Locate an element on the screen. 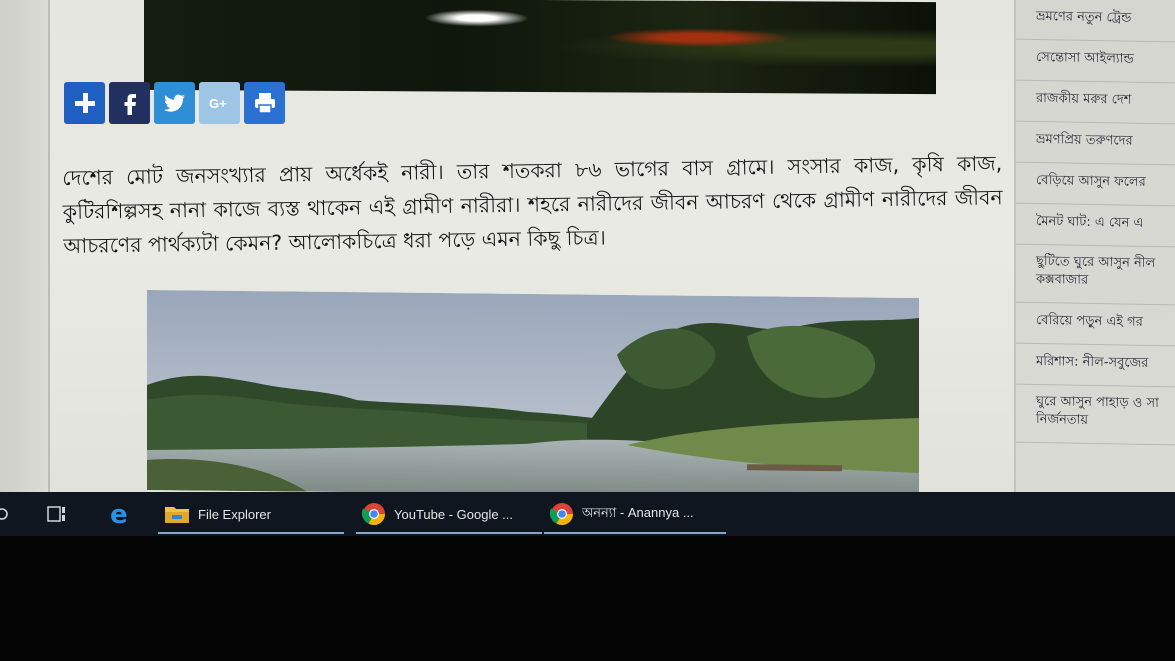  sidebar-item: বেরিয়ে পড়ুন এই গর is located at coordinates (1095, 324).